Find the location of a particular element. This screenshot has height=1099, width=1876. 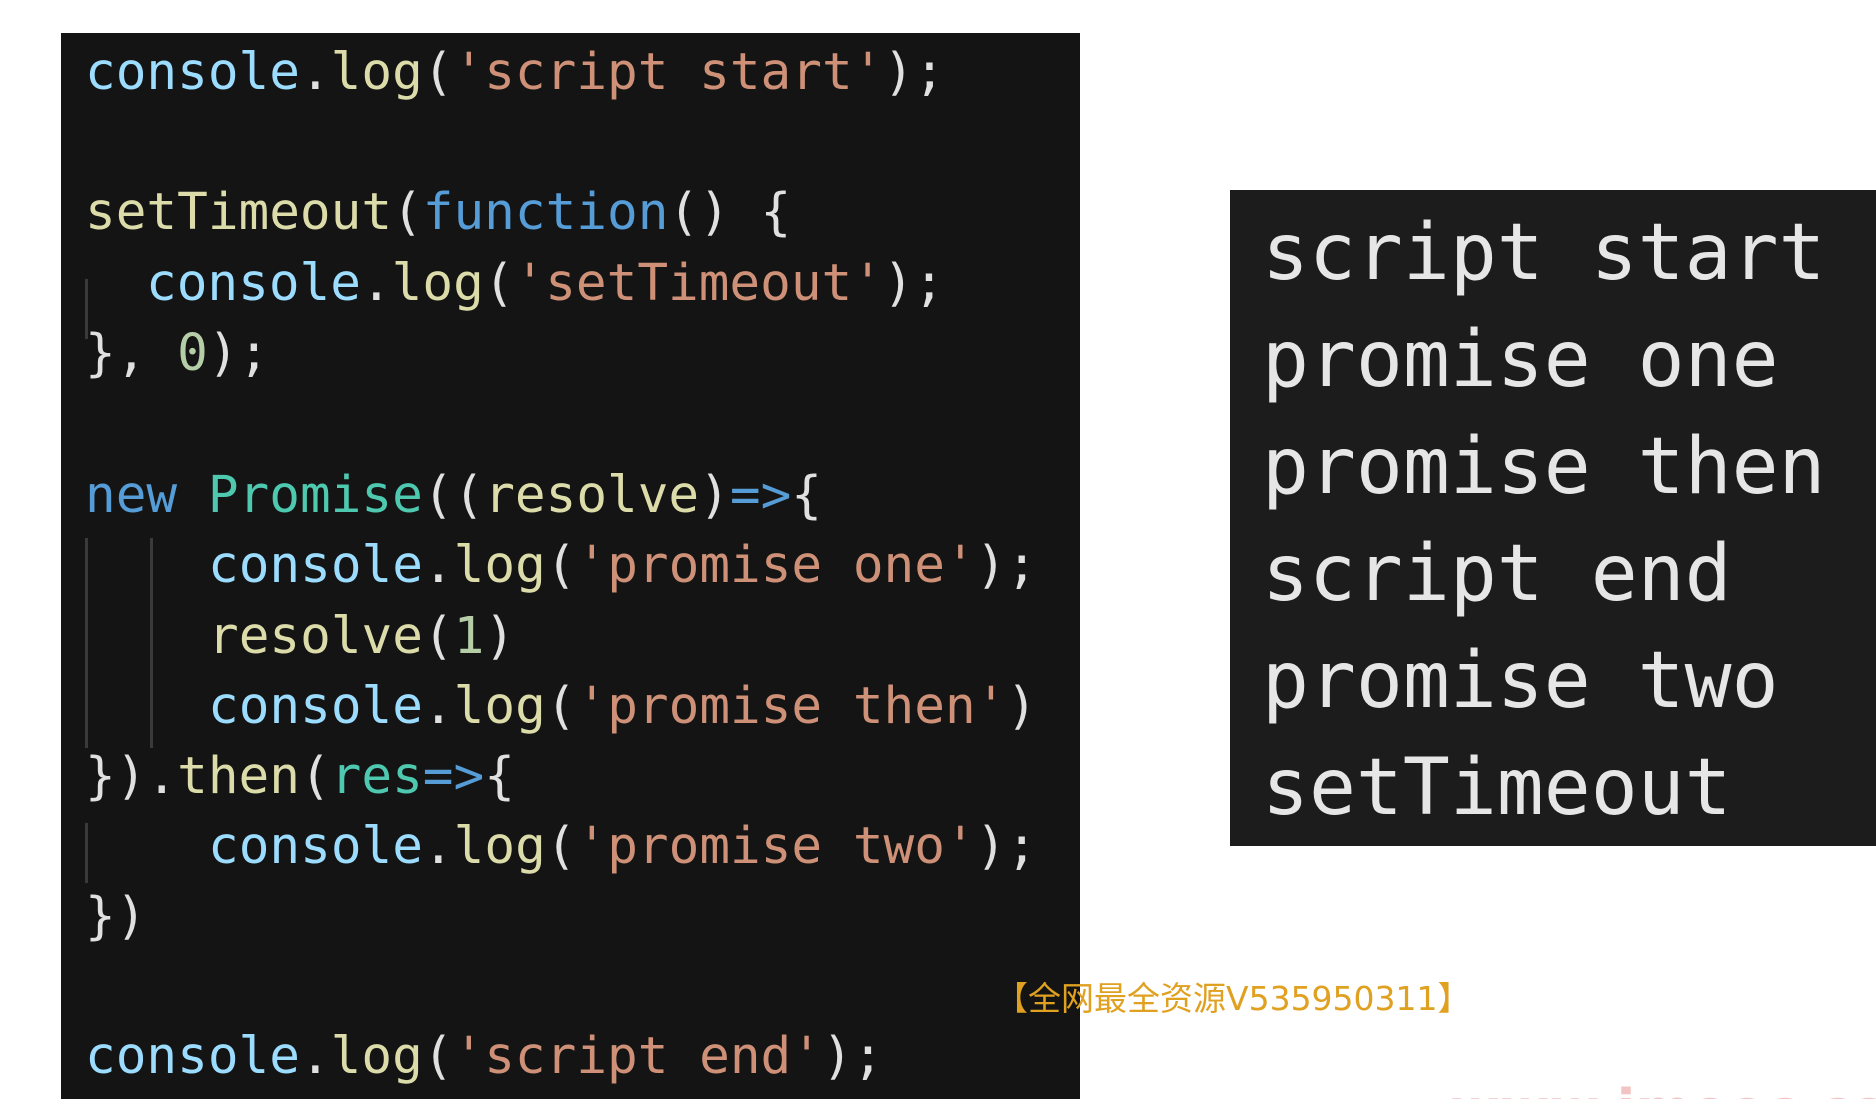

code-line-10: console.log('promise then') is located at coordinates (622, 707).